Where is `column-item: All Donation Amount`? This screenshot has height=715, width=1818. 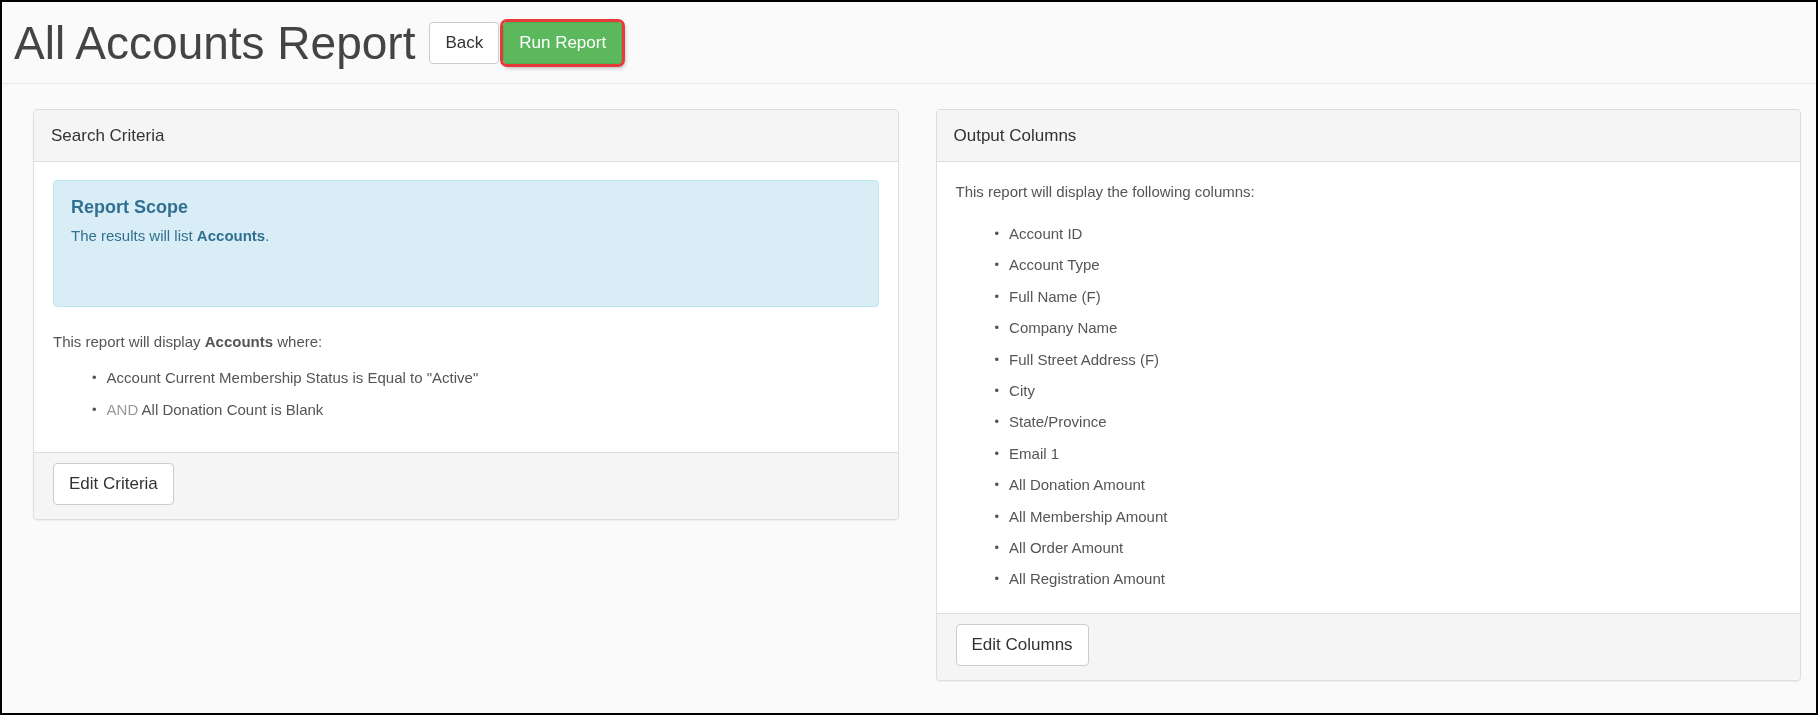
column-item: All Donation Amount is located at coordinates (1077, 485).